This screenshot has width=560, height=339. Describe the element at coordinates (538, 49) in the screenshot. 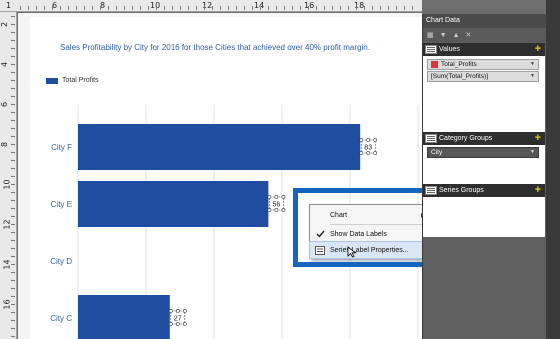

I see `add-value-button: +` at that location.